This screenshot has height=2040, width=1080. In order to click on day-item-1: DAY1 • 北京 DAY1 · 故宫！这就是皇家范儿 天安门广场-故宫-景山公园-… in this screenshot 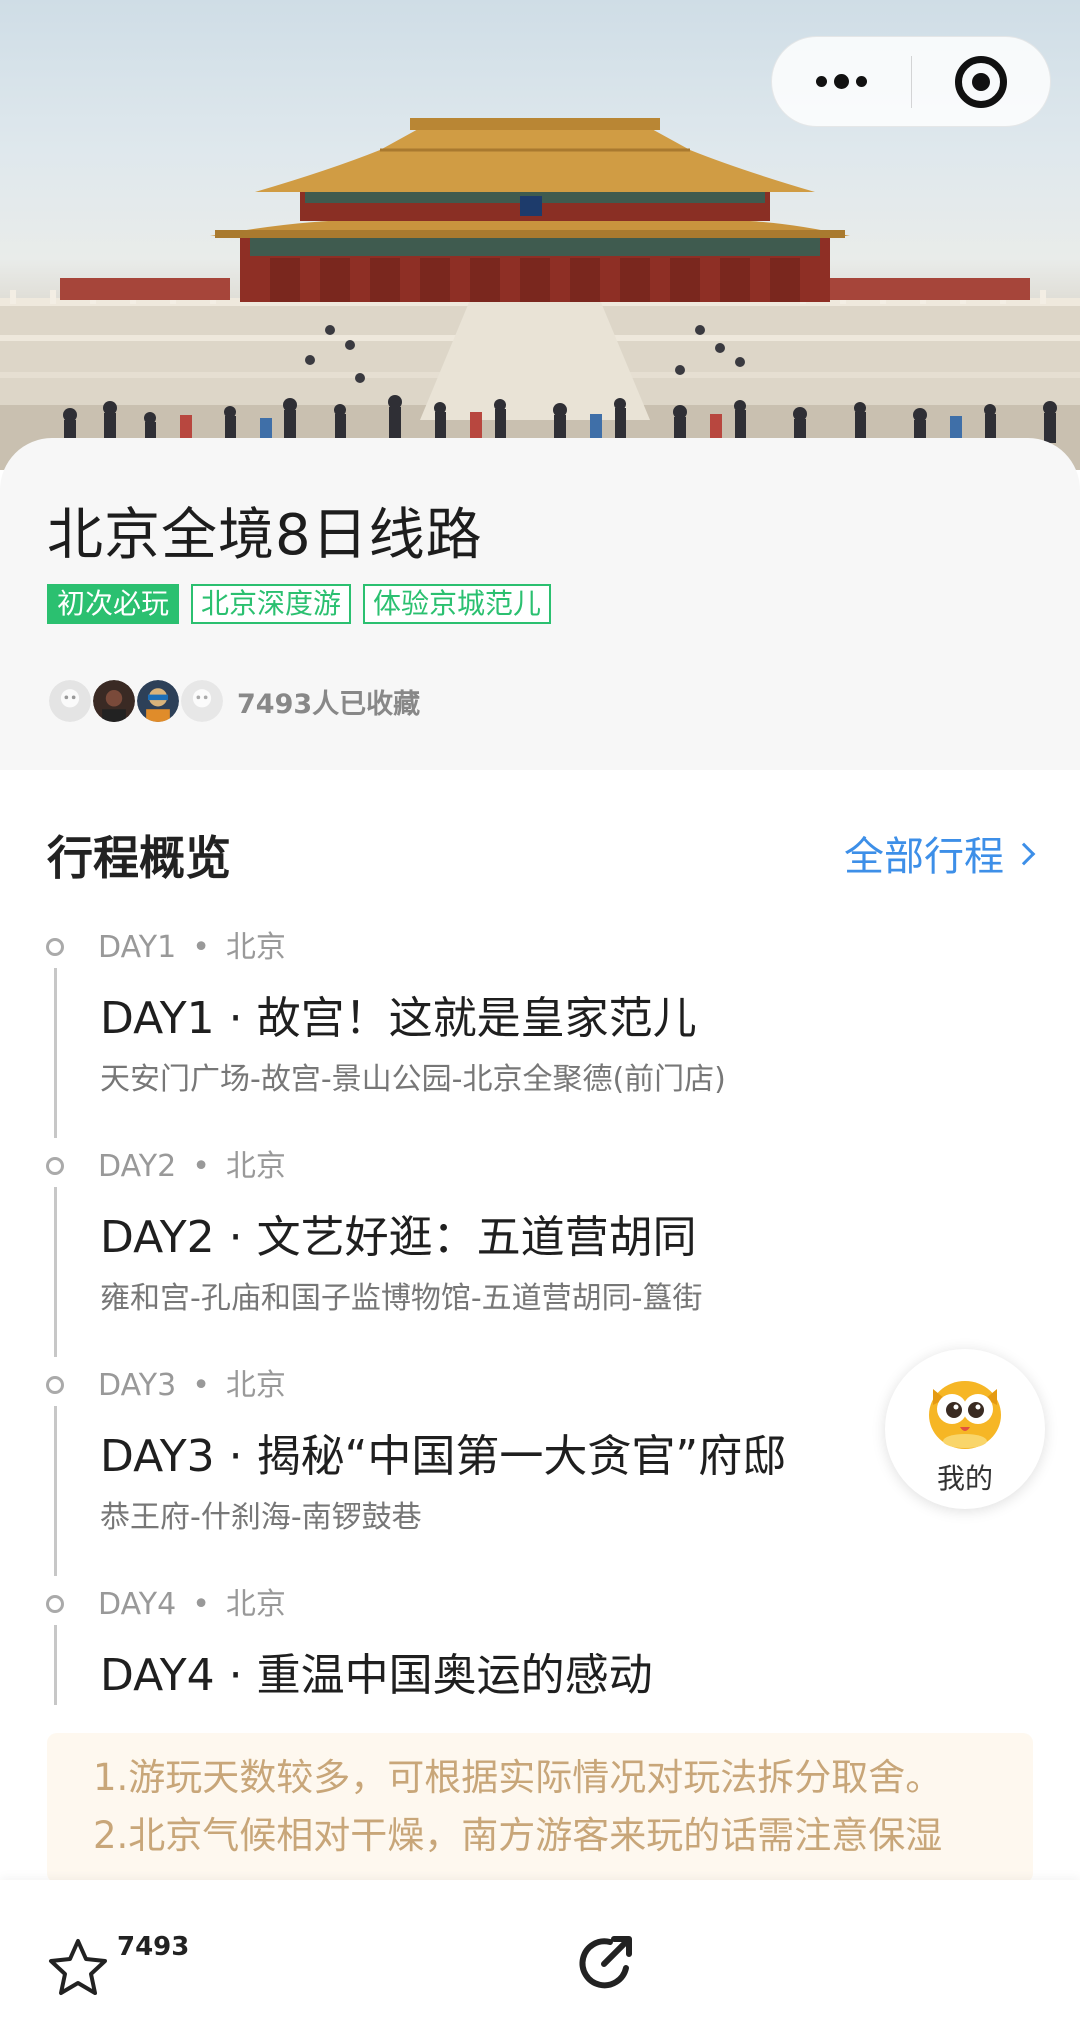, I will do `click(540, 1031)`.